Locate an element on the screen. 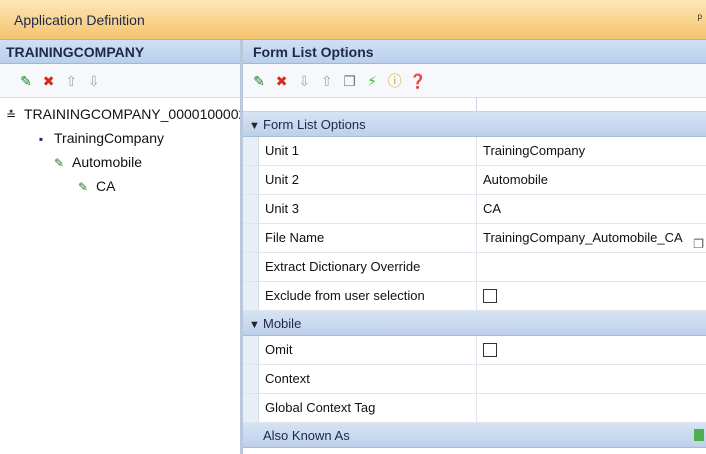 The width and height of the screenshot is (706, 454). property-row-unit3: Unit 3 CA is located at coordinates (474, 209).